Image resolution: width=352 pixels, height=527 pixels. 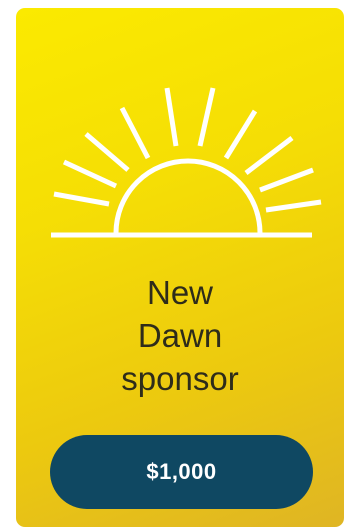 I want to click on tier-title-line: Dawn, so click(x=180, y=335).